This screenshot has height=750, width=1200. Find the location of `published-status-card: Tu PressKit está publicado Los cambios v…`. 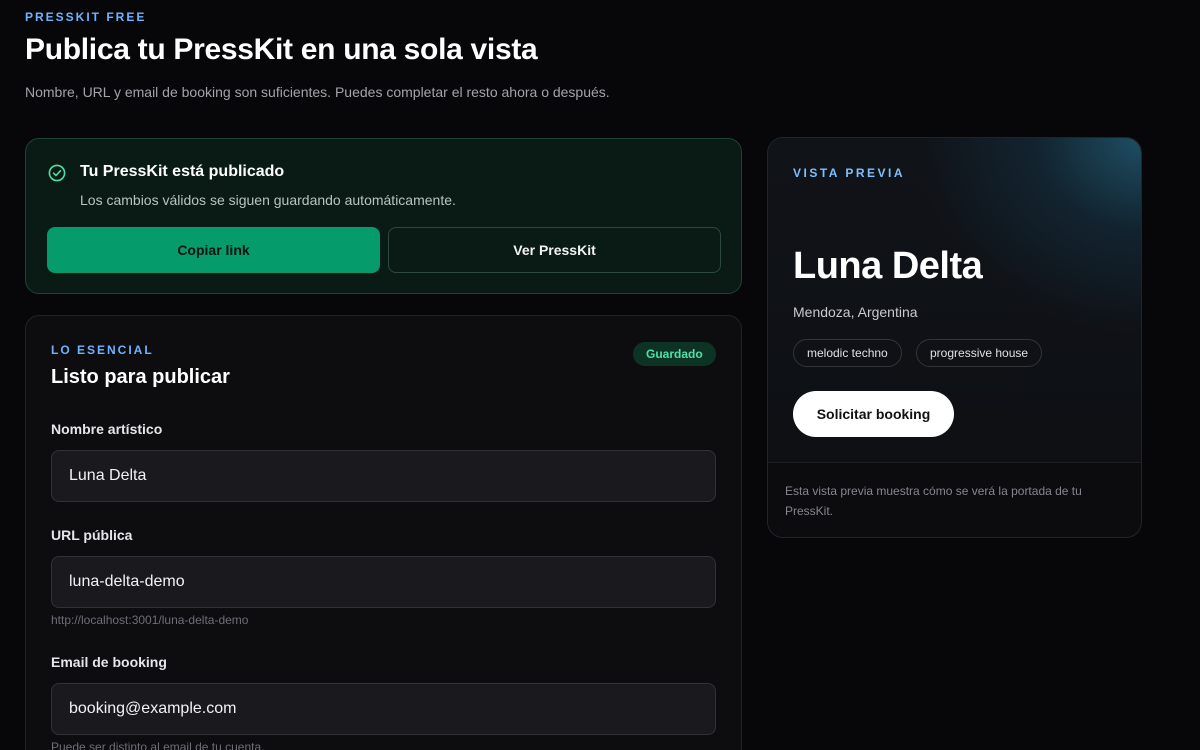

published-status-card: Tu PressKit está publicado Los cambios v… is located at coordinates (383, 216).